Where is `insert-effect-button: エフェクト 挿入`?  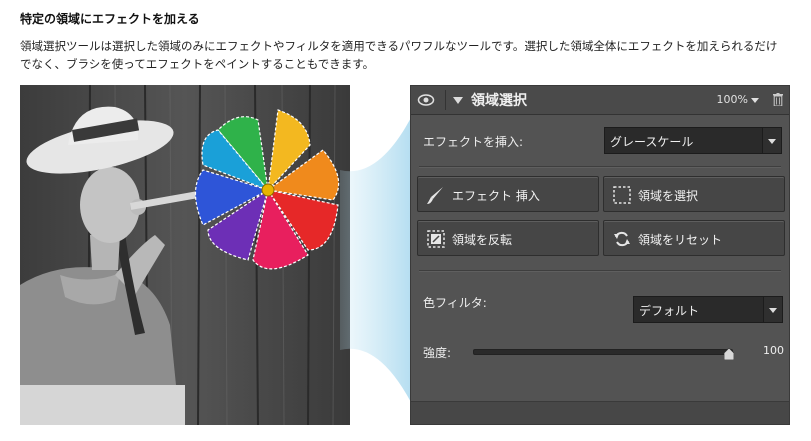 insert-effect-button: エフェクト 挿入 is located at coordinates (508, 194).